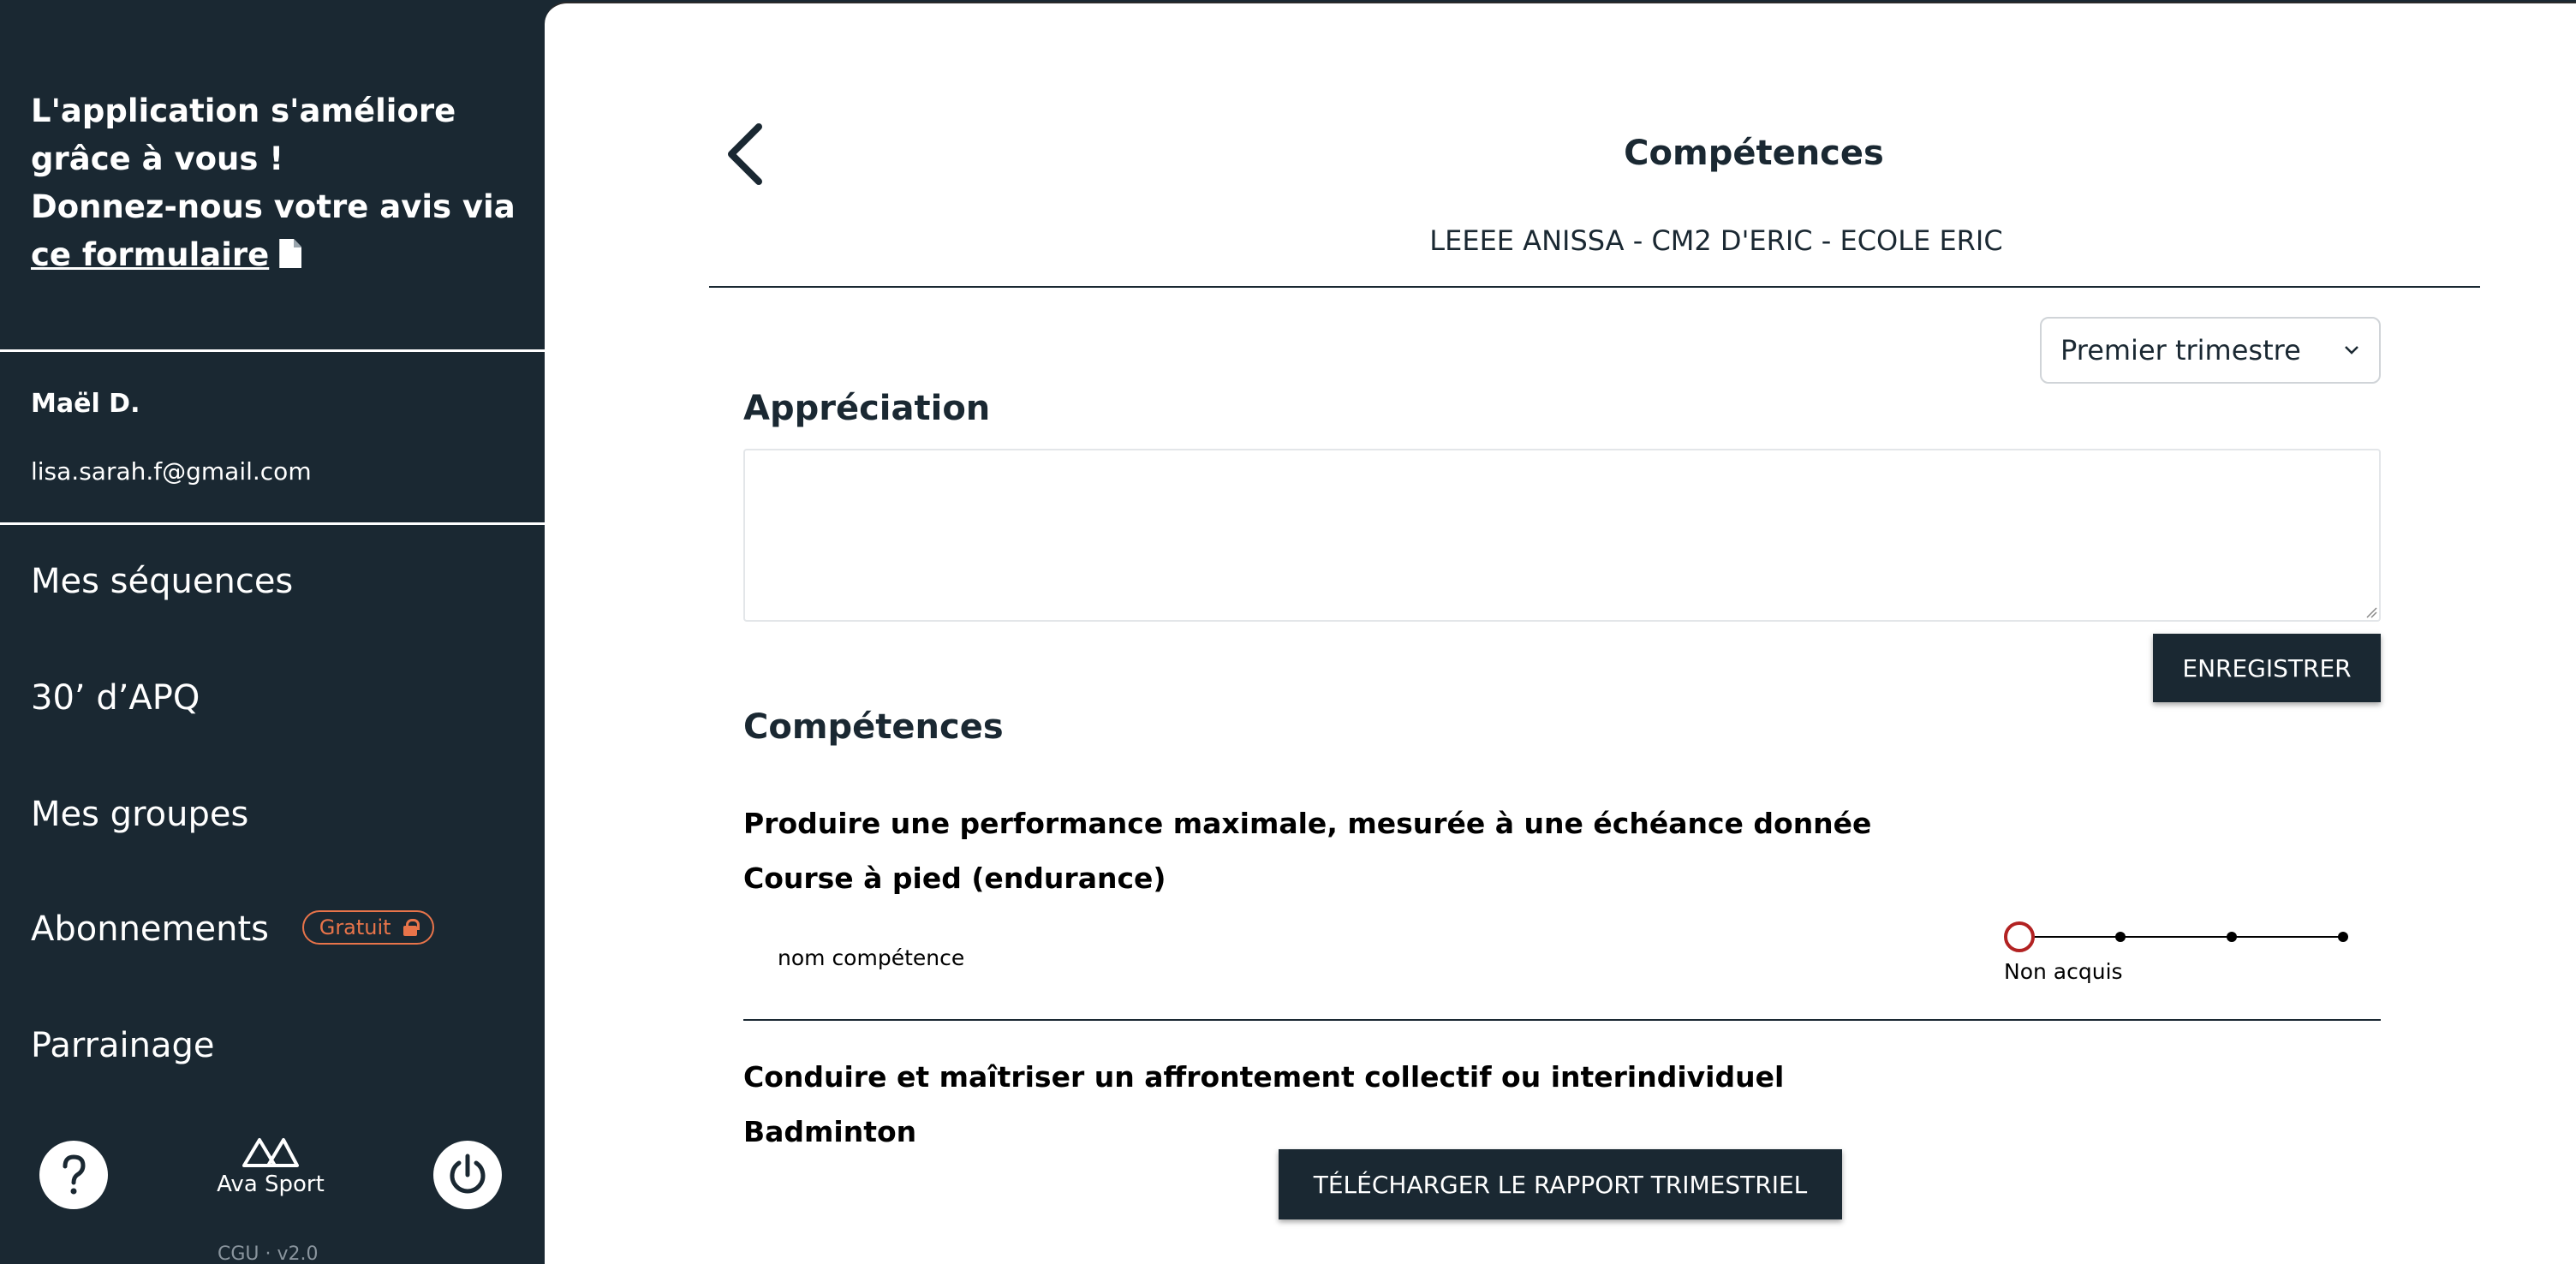 This screenshot has height=1264, width=2576. I want to click on skill-name: nom compétence, so click(872, 957).